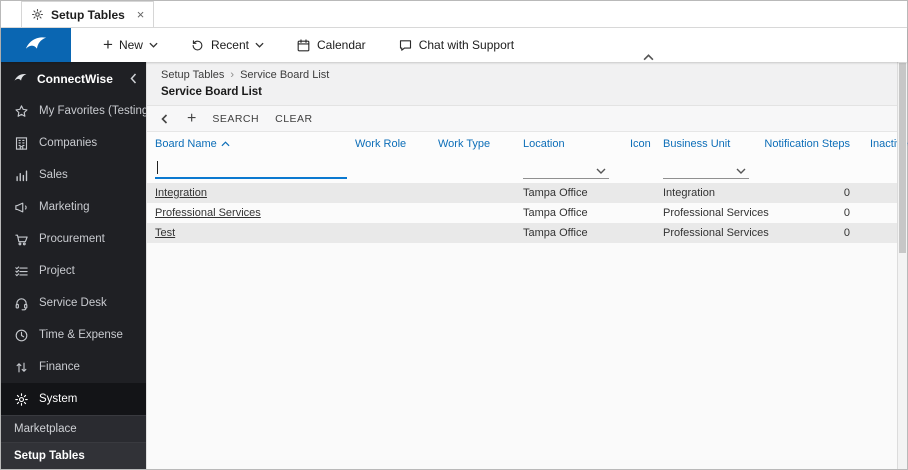  What do you see at coordinates (522, 193) in the screenshot?
I see `table-row: Integration Tampa Office Integration 0` at bounding box center [522, 193].